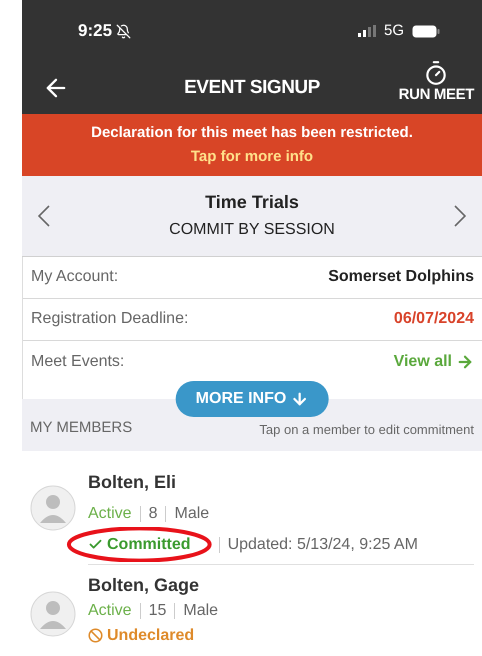 The image size is (482, 656). What do you see at coordinates (141, 635) in the screenshot?
I see `commitment-status: Undeclared` at bounding box center [141, 635].